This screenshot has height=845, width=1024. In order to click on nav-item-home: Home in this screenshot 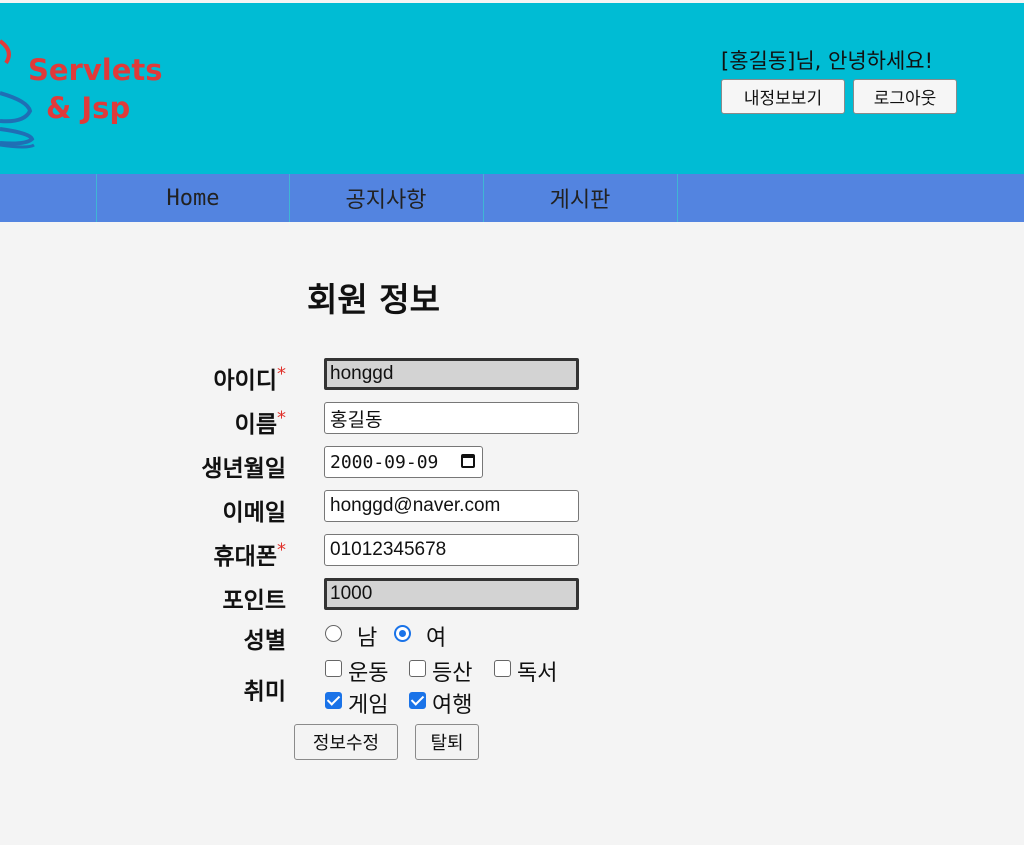, I will do `click(192, 198)`.